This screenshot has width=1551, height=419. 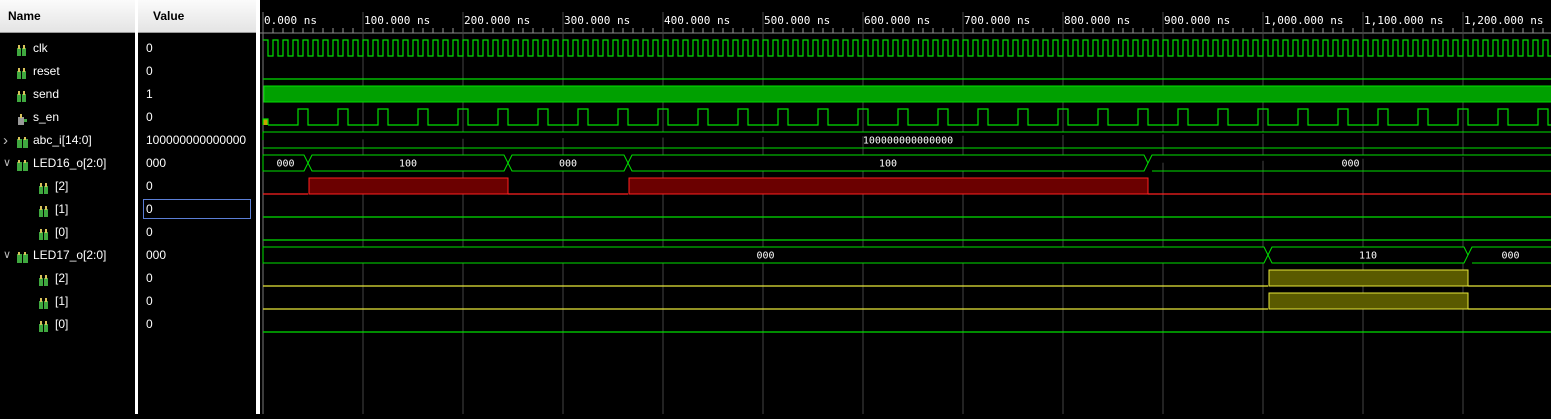 What do you see at coordinates (697, 20) in the screenshot?
I see `time-tick-label: 400.000 ns` at bounding box center [697, 20].